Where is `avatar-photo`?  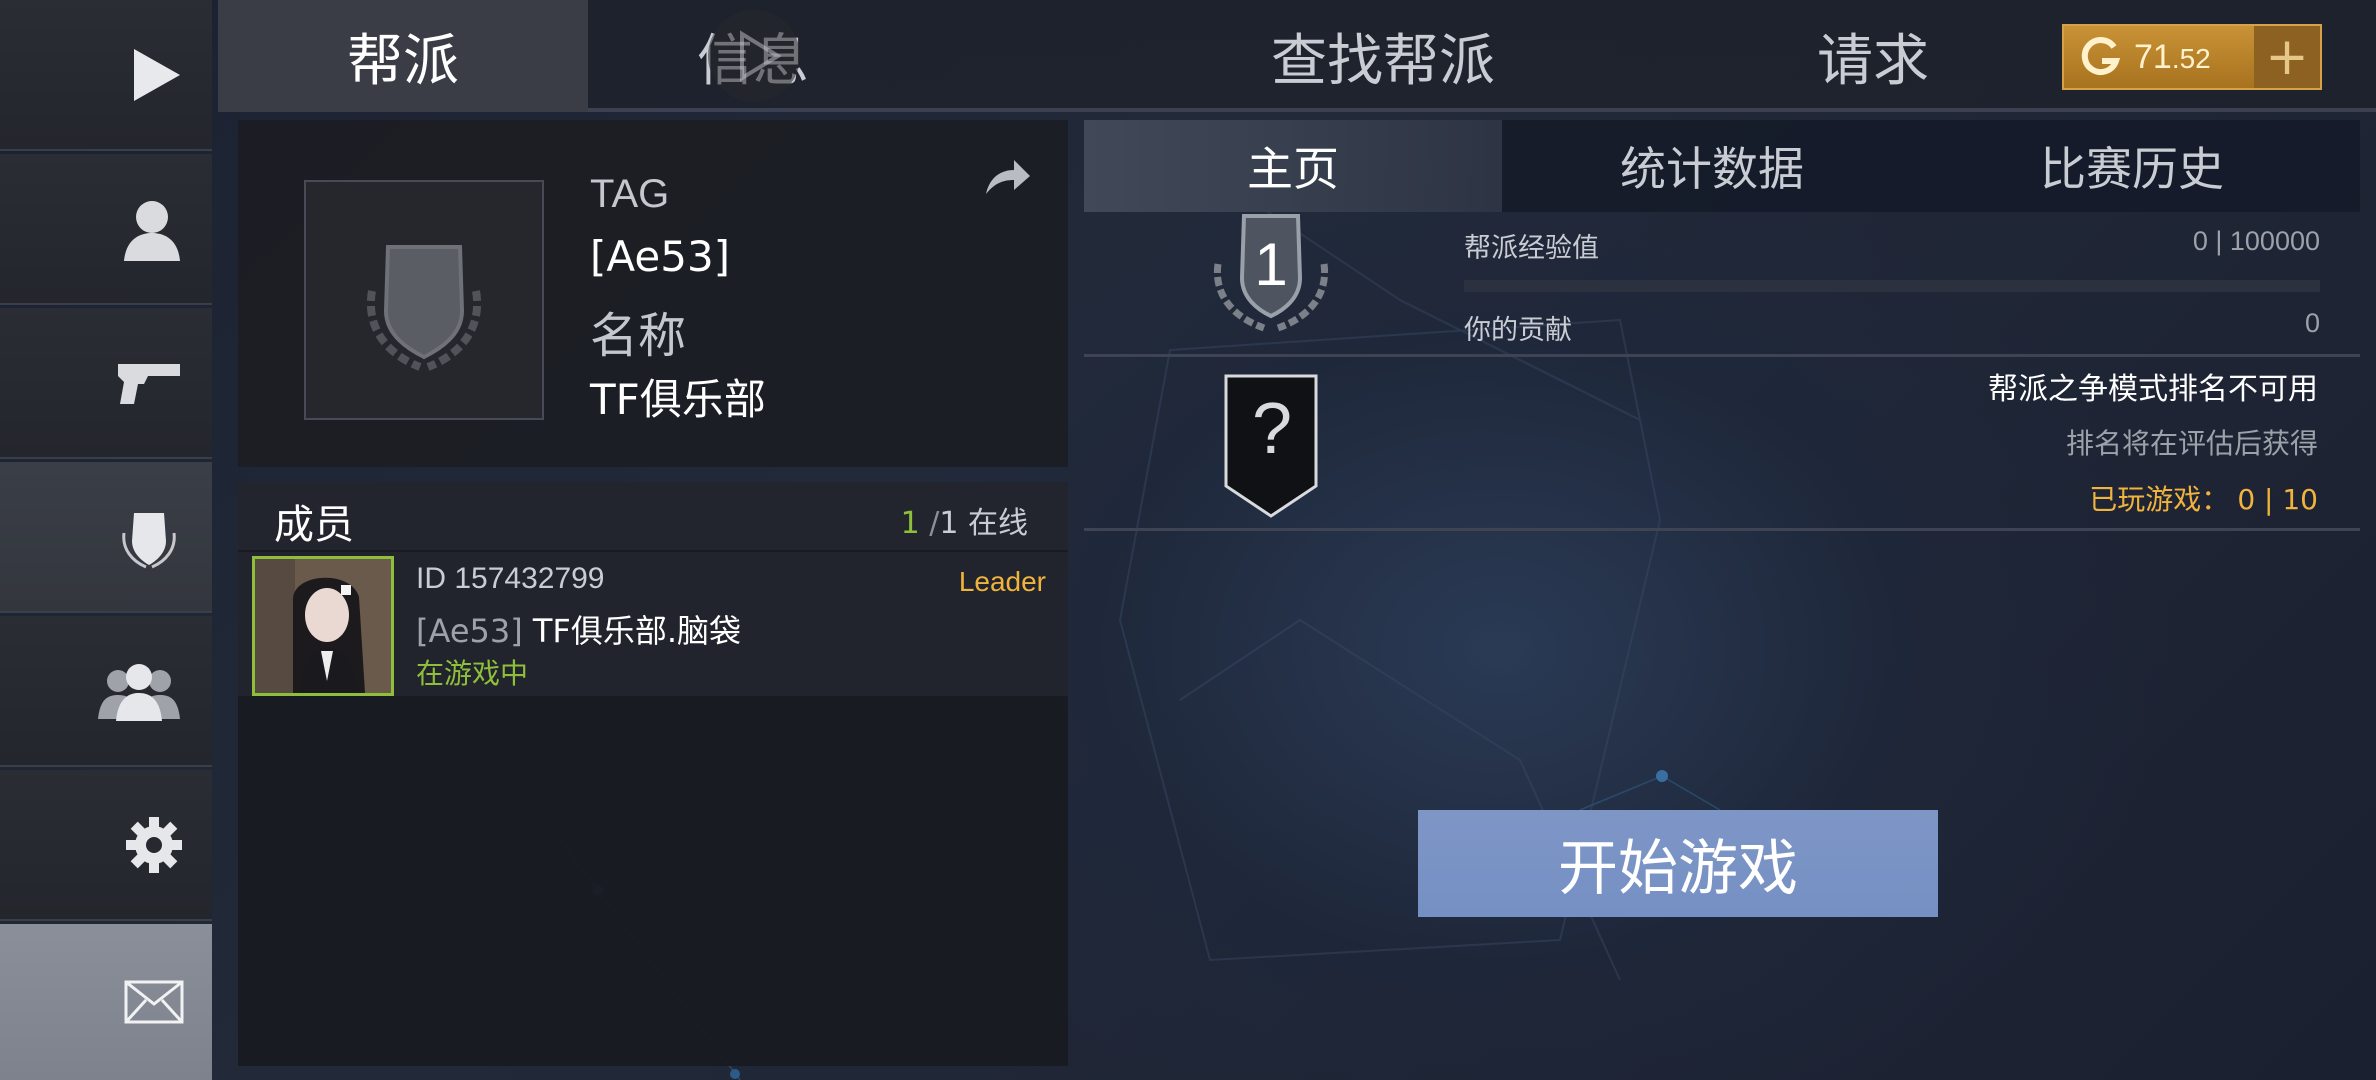
avatar-photo is located at coordinates (323, 626).